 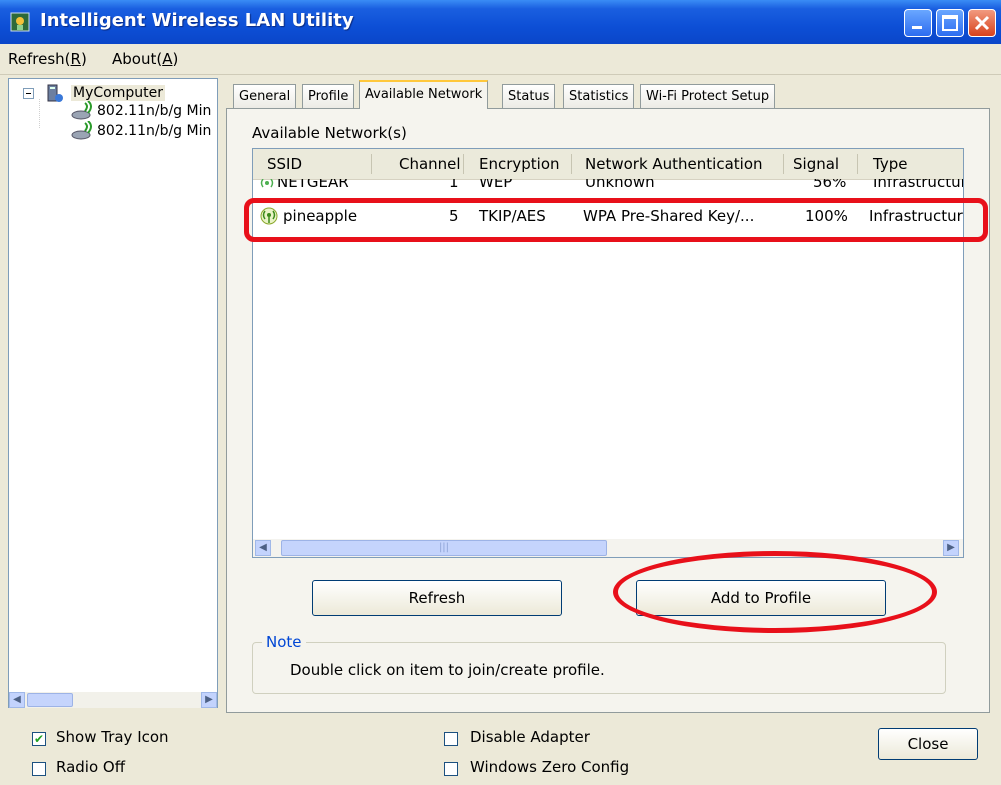 I want to click on menu-refresh: Refresh(R), so click(x=47, y=59).